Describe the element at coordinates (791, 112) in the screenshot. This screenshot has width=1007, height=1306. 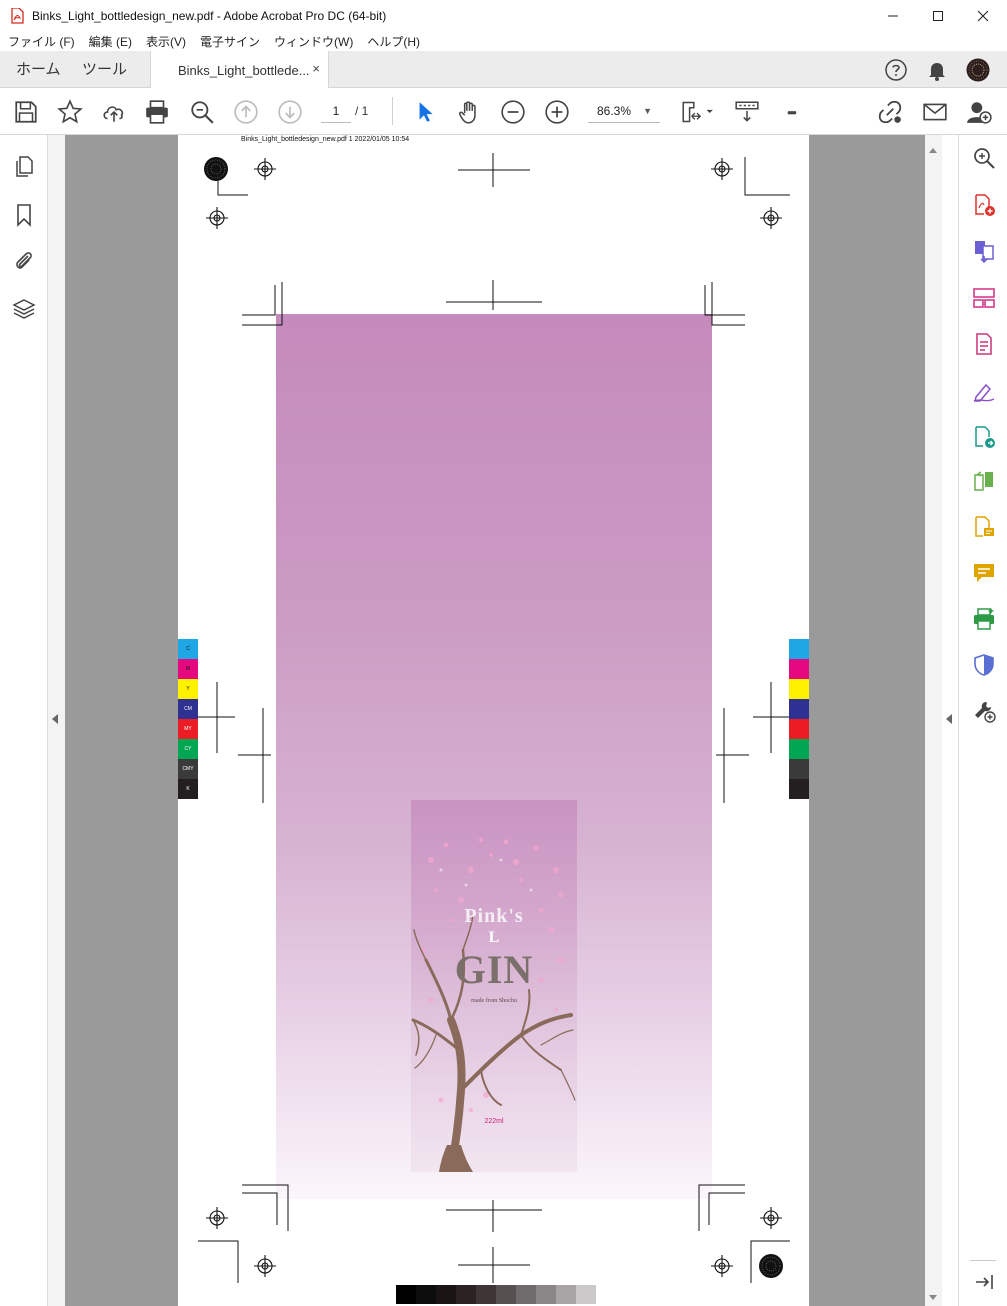
I see `more-tools-button: •••` at that location.